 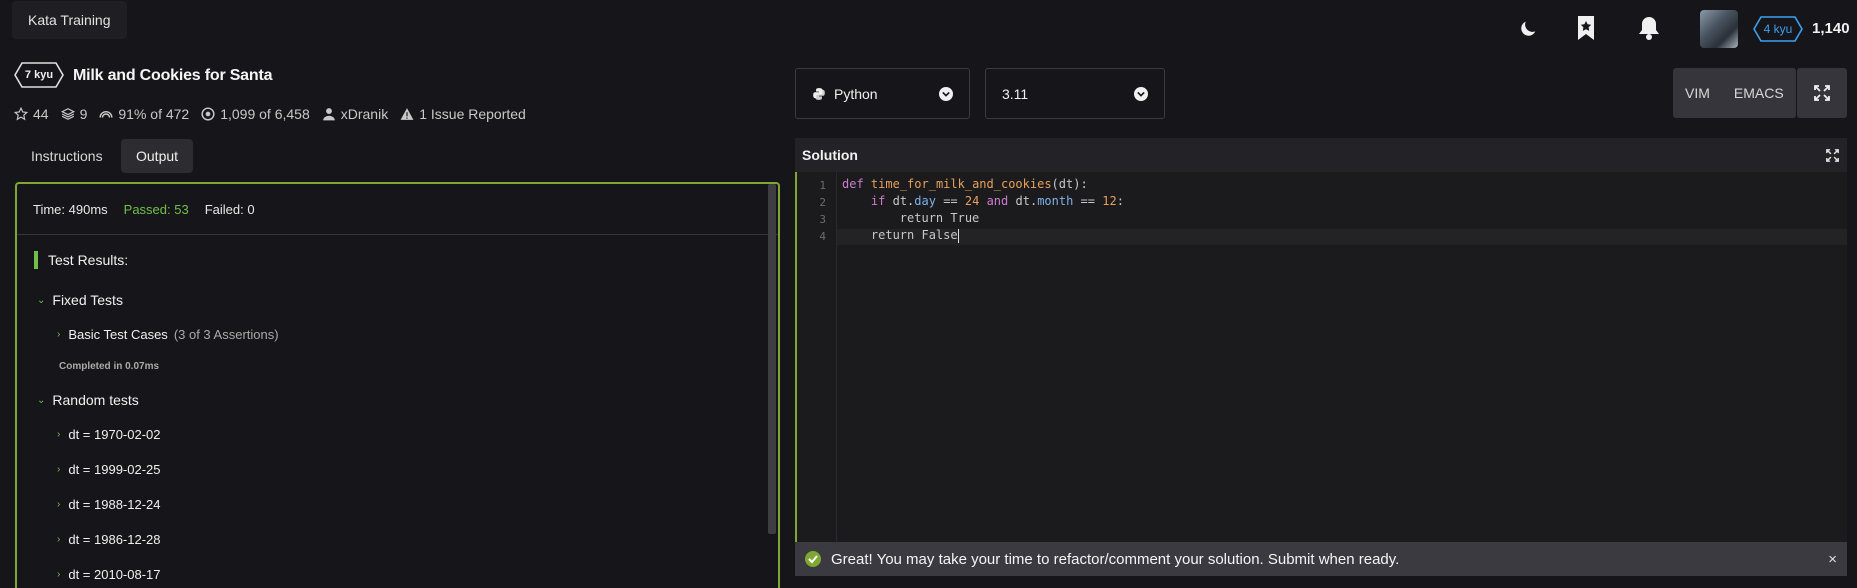 What do you see at coordinates (772, 359) in the screenshot?
I see `output-scrollbar` at bounding box center [772, 359].